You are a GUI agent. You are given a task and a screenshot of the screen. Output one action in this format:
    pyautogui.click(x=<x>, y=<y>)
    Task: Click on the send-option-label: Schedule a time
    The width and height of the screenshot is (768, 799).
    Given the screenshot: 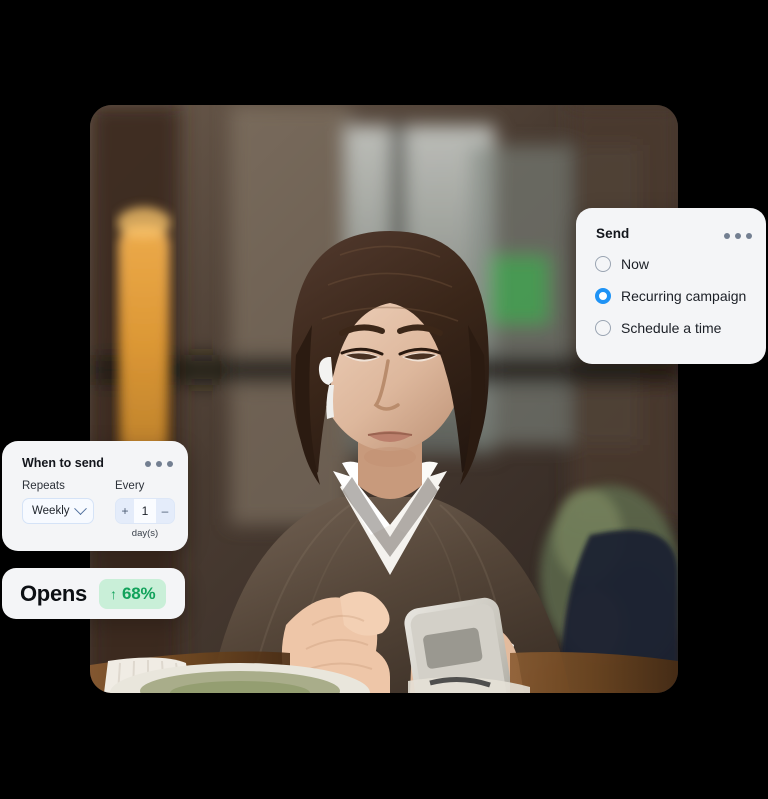 What is the action you would take?
    pyautogui.click(x=671, y=328)
    